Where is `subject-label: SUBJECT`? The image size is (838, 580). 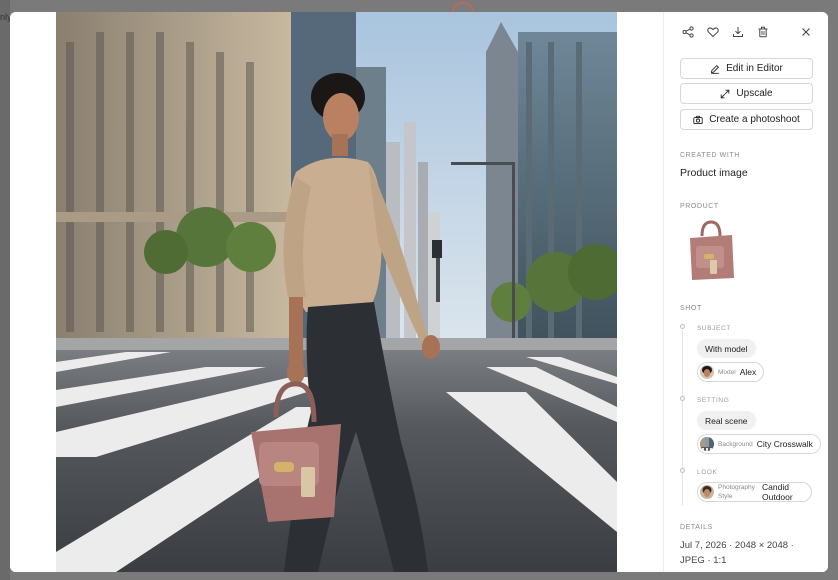
subject-label: SUBJECT is located at coordinates (714, 328).